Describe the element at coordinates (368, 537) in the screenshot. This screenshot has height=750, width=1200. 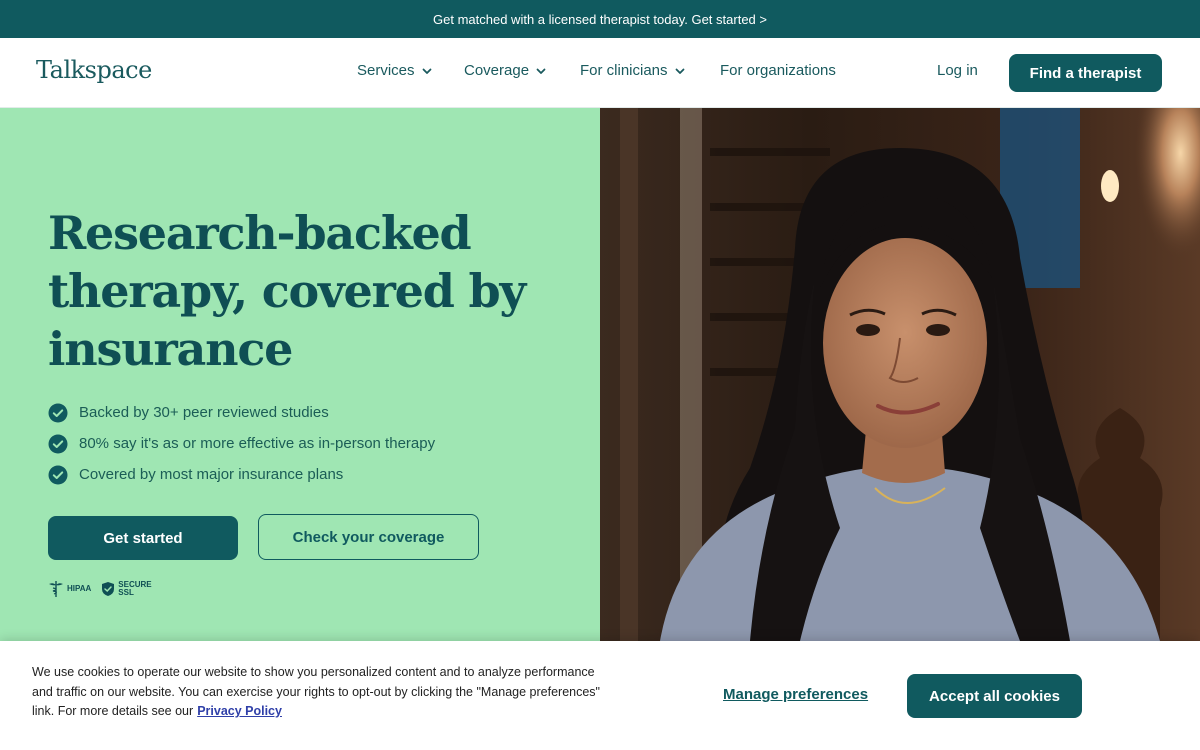
I see `check-coverage-button: Check your coverage` at that location.